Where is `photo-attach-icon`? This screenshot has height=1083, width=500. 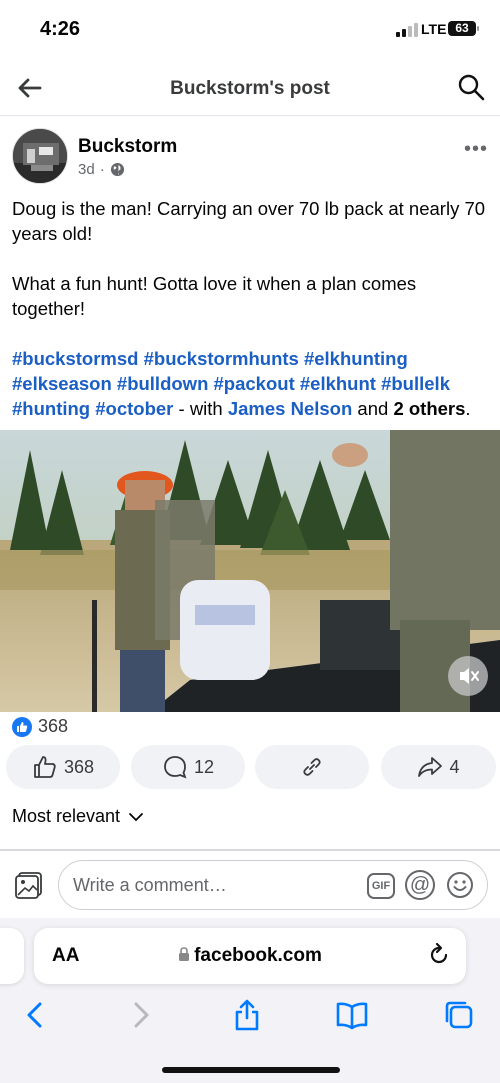
photo-attach-icon is located at coordinates (29, 885).